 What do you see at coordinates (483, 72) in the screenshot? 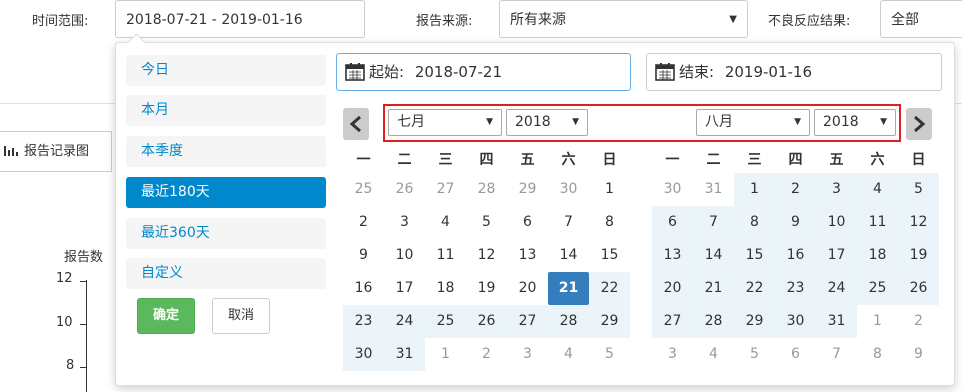
I see `start-date-input: 起始: 2018-07-21` at bounding box center [483, 72].